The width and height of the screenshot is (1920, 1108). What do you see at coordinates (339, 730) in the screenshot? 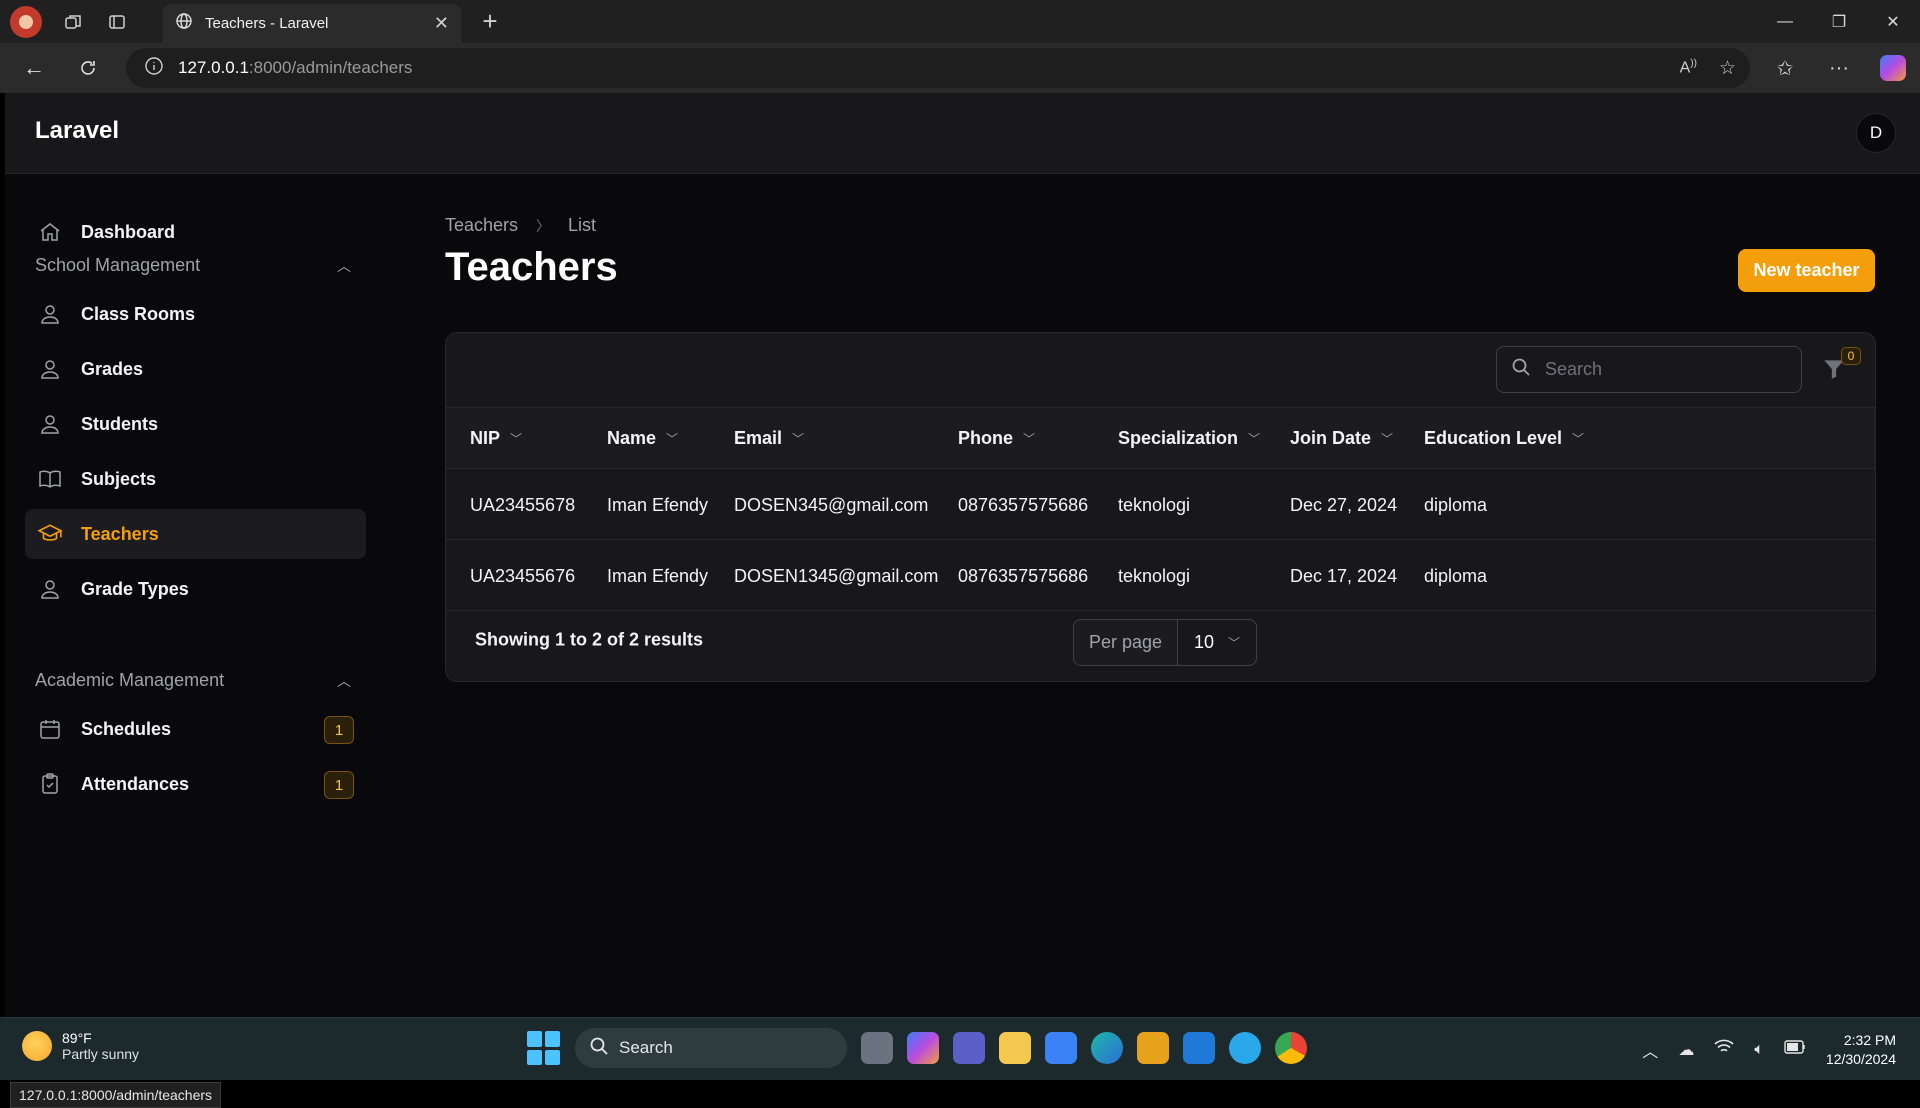
I see `count-badge: 1` at bounding box center [339, 730].